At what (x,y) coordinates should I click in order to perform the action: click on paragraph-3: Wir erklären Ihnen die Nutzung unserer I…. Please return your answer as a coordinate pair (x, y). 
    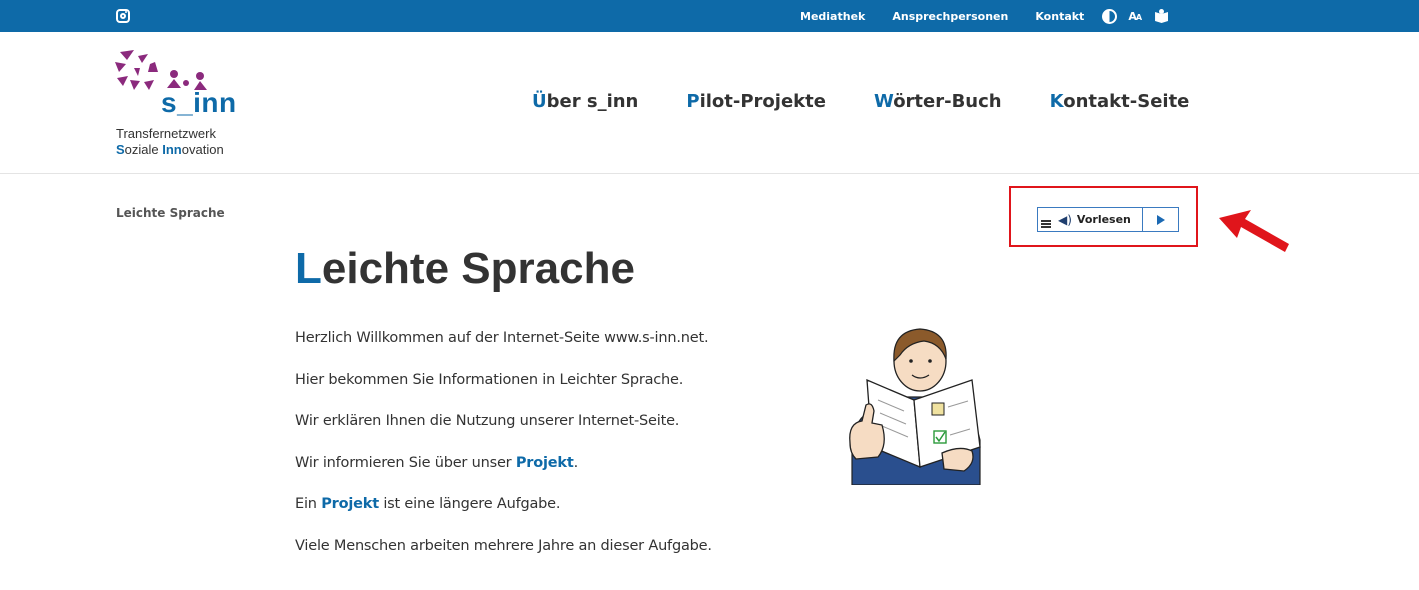
    Looking at the image, I should click on (487, 421).